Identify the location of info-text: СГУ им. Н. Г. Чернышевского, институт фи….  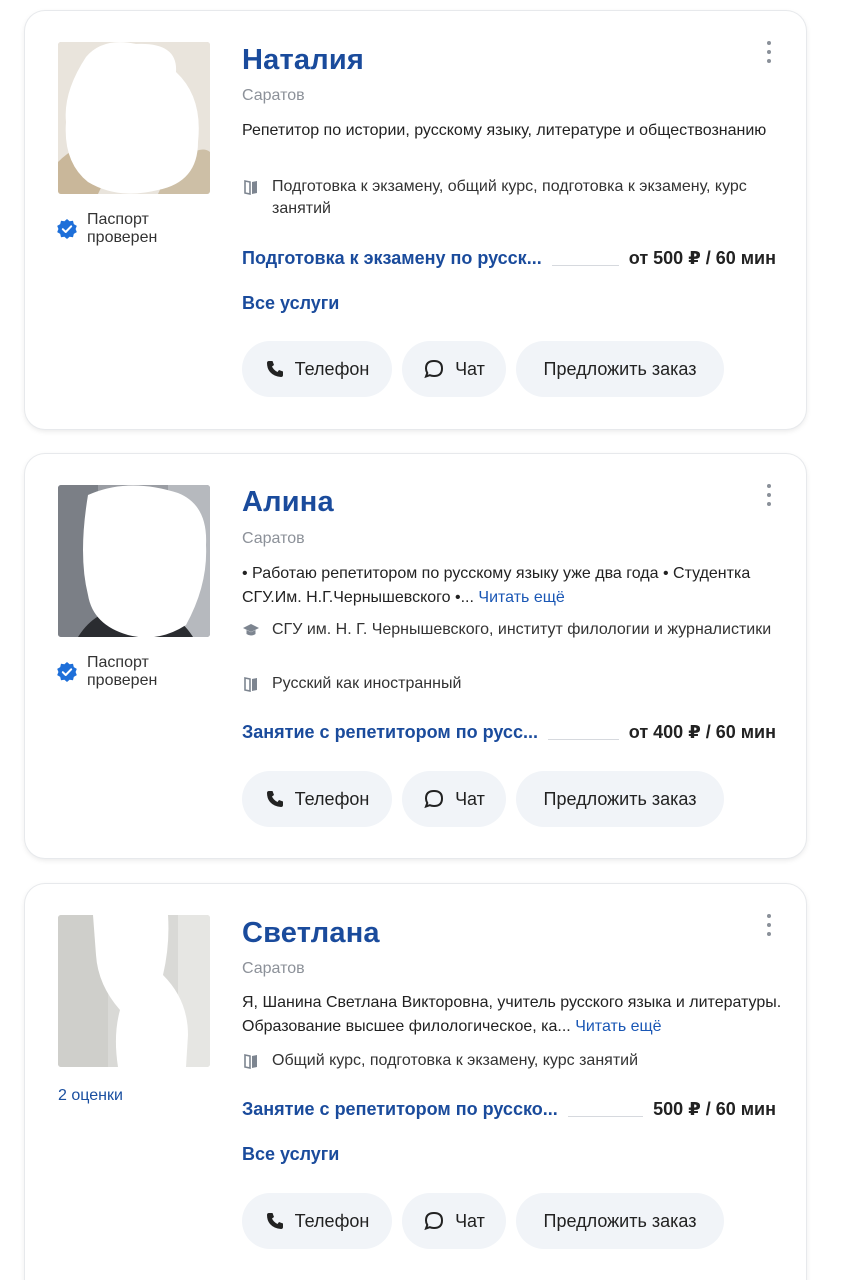
(522, 629).